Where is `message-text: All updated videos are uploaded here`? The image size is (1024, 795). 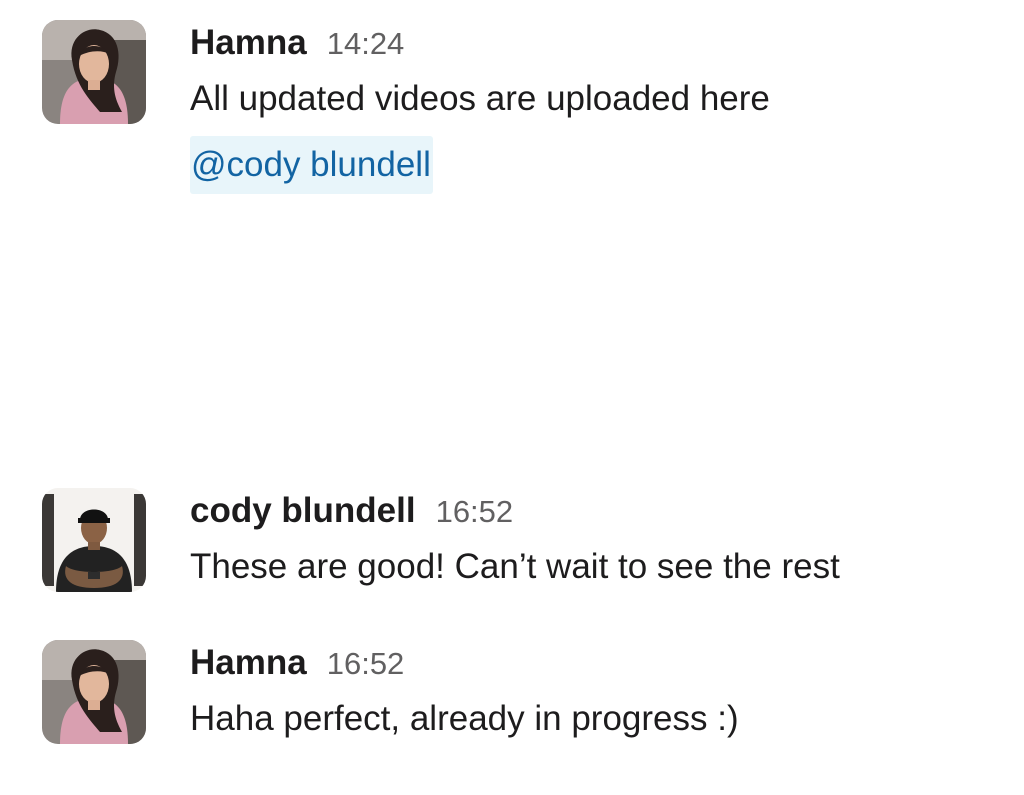 message-text: All updated videos are uploaded here is located at coordinates (480, 98).